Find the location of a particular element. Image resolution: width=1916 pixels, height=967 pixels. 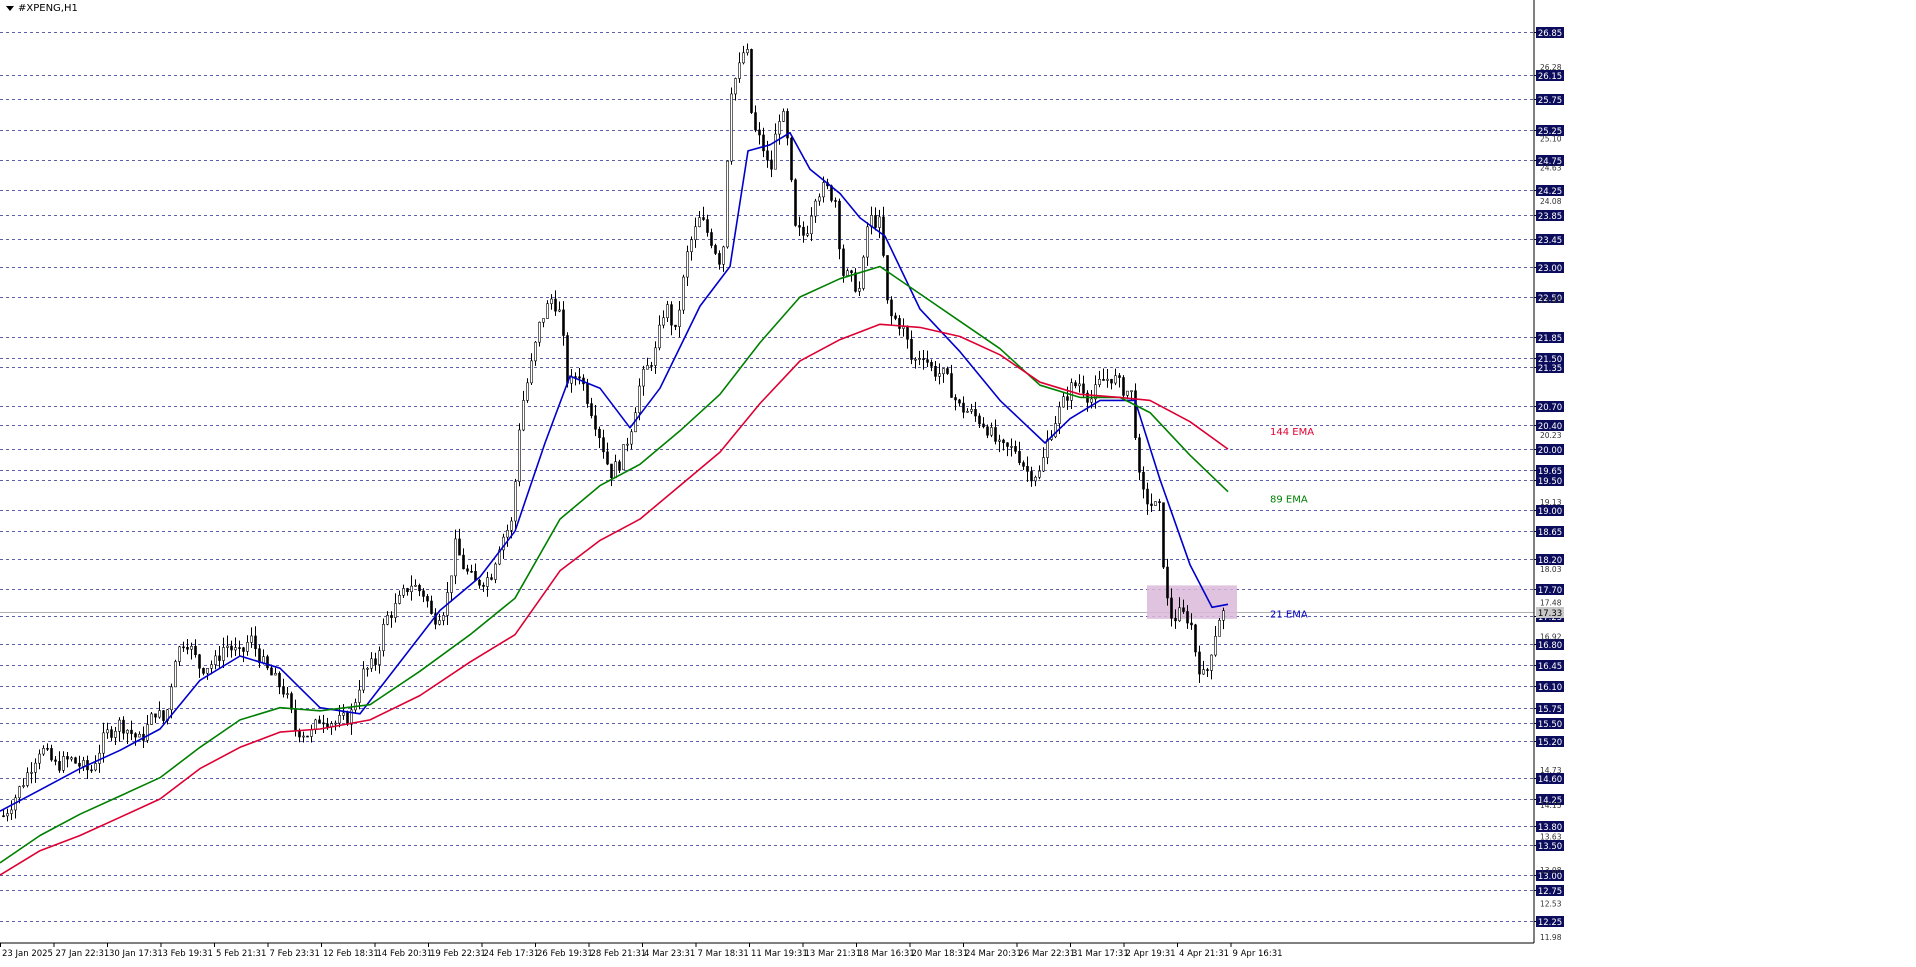

price-scale-label: 24.08 is located at coordinates (1551, 201).